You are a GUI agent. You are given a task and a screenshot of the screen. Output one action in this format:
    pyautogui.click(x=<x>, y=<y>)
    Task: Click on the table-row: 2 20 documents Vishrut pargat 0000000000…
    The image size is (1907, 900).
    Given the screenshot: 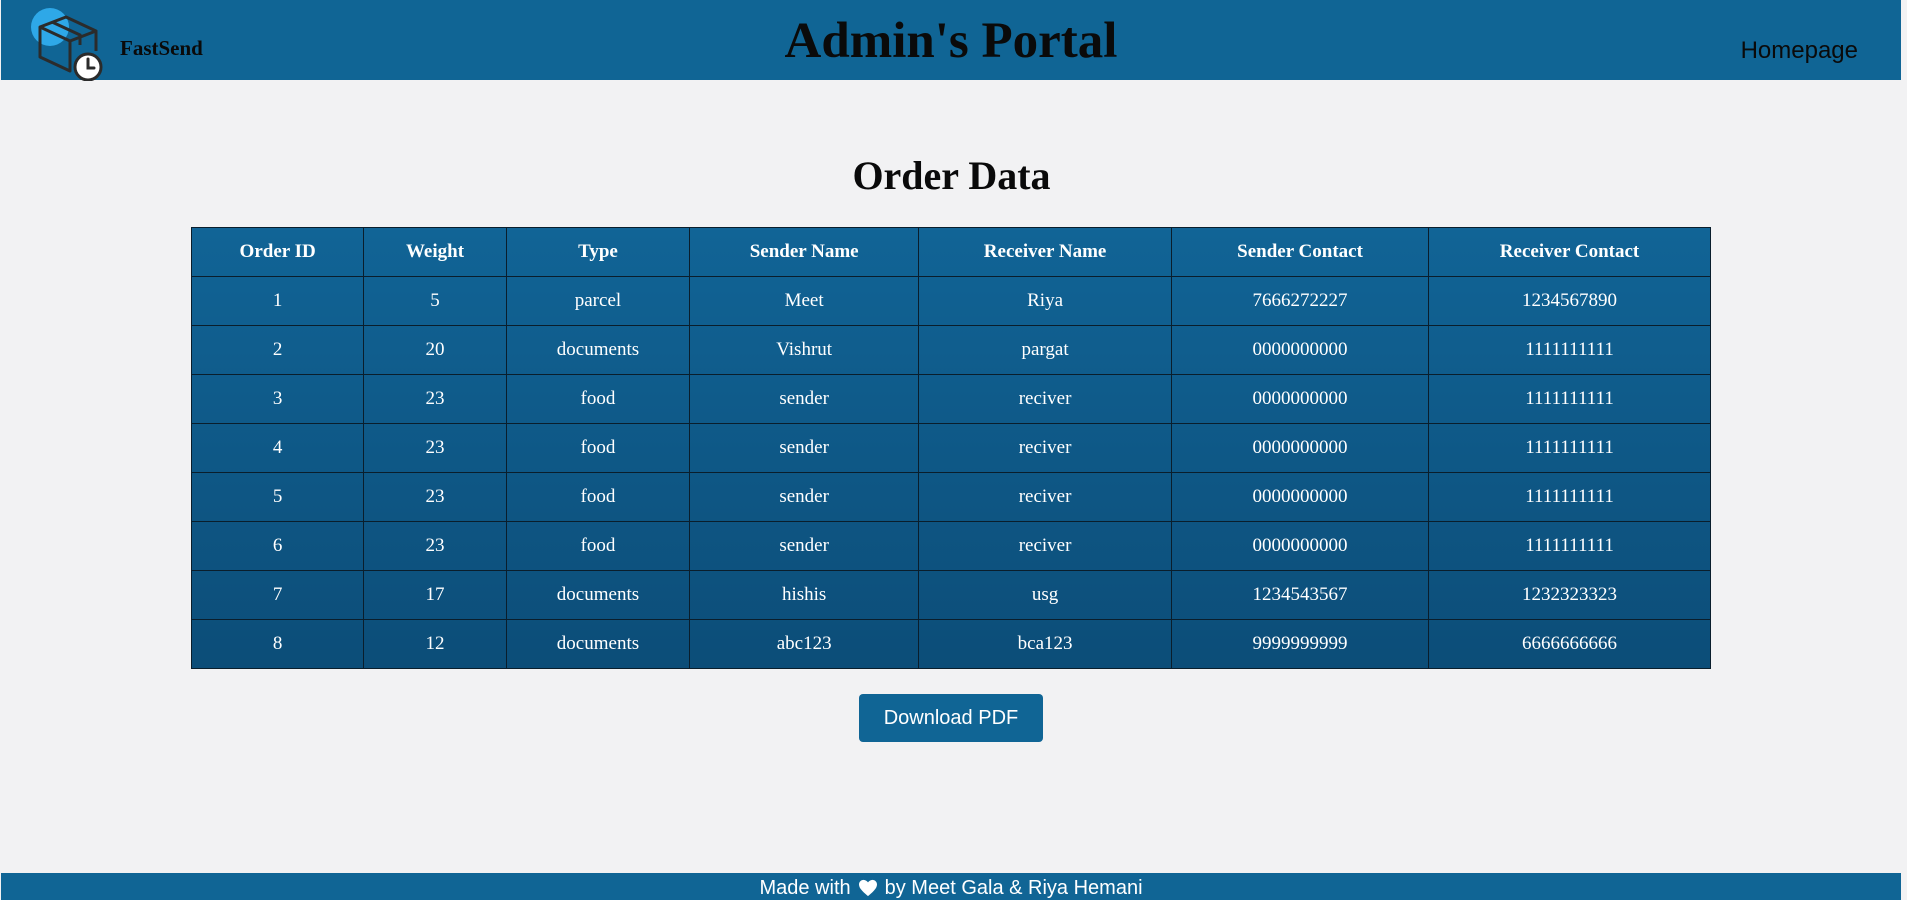 What is the action you would take?
    pyautogui.click(x=950, y=350)
    